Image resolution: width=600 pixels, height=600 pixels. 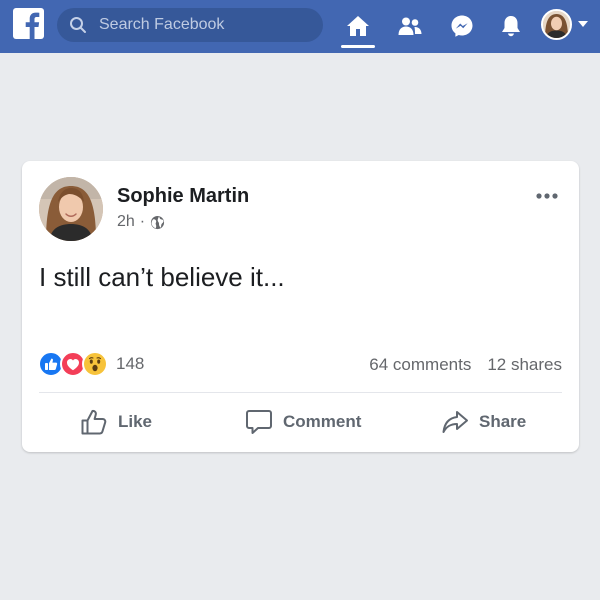 What do you see at coordinates (94, 422) in the screenshot?
I see `thumbs-up-icon` at bounding box center [94, 422].